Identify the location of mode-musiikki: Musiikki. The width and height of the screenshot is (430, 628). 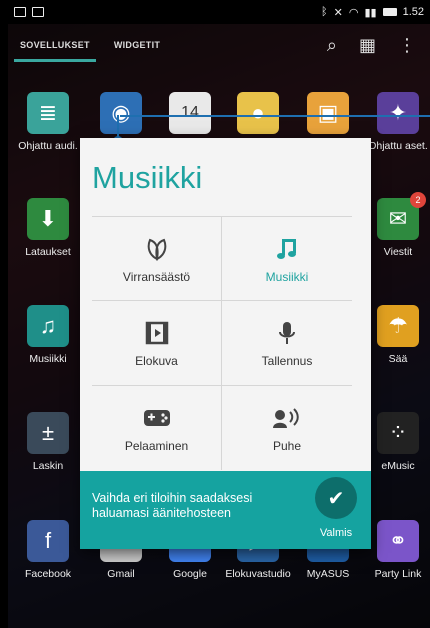
(287, 259).